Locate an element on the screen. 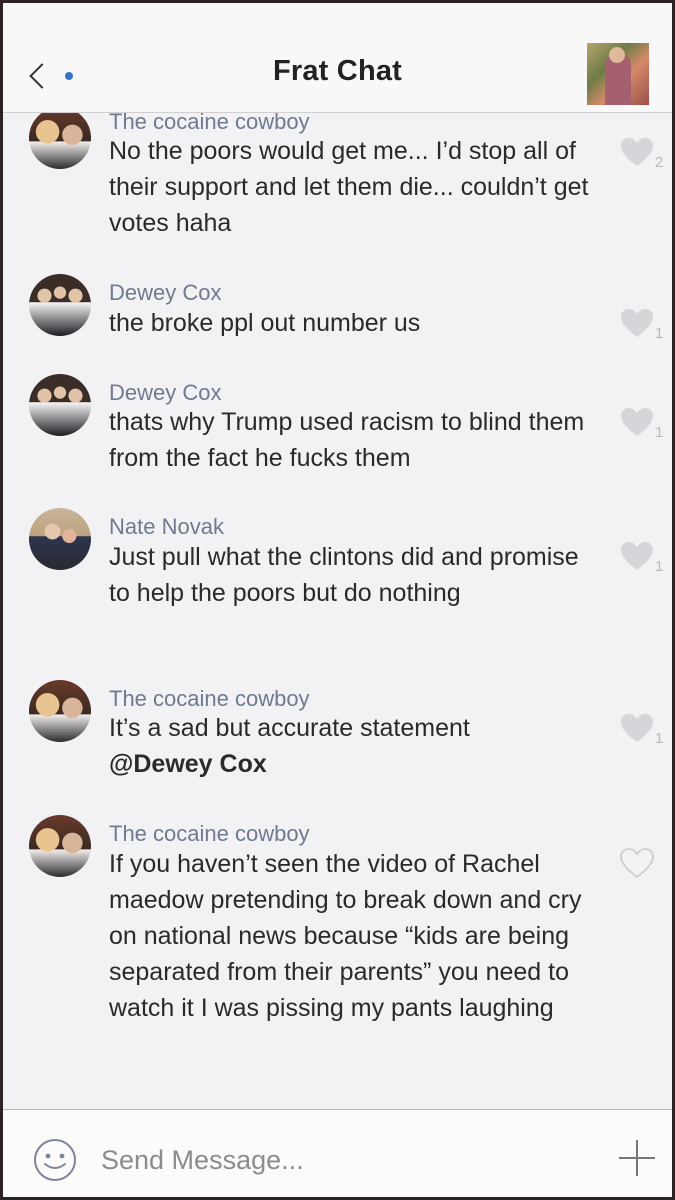  avatar-head is located at coordinates (617, 55).